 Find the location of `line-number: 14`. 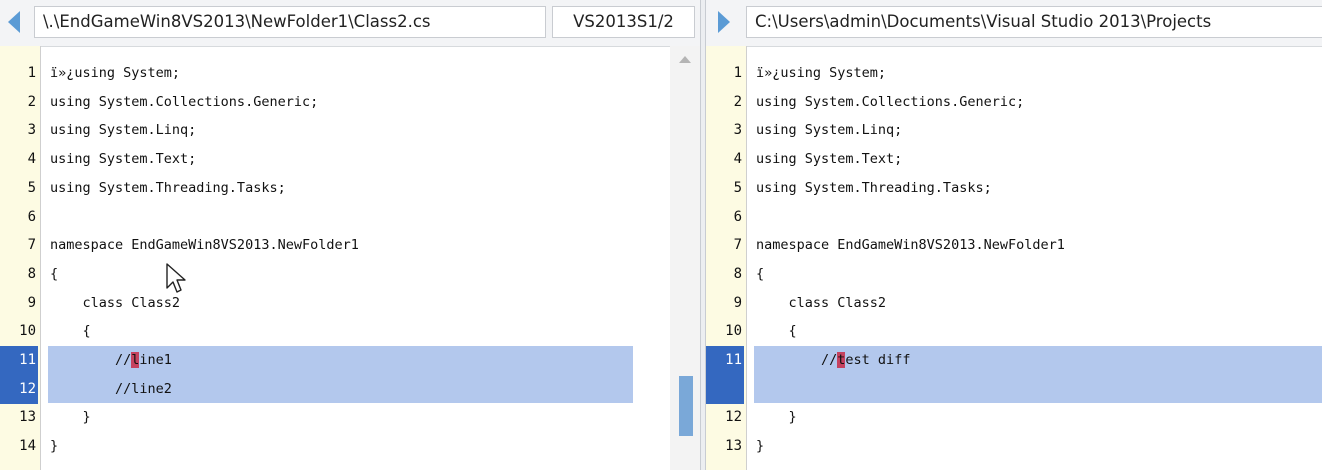

line-number: 14 is located at coordinates (27, 446).